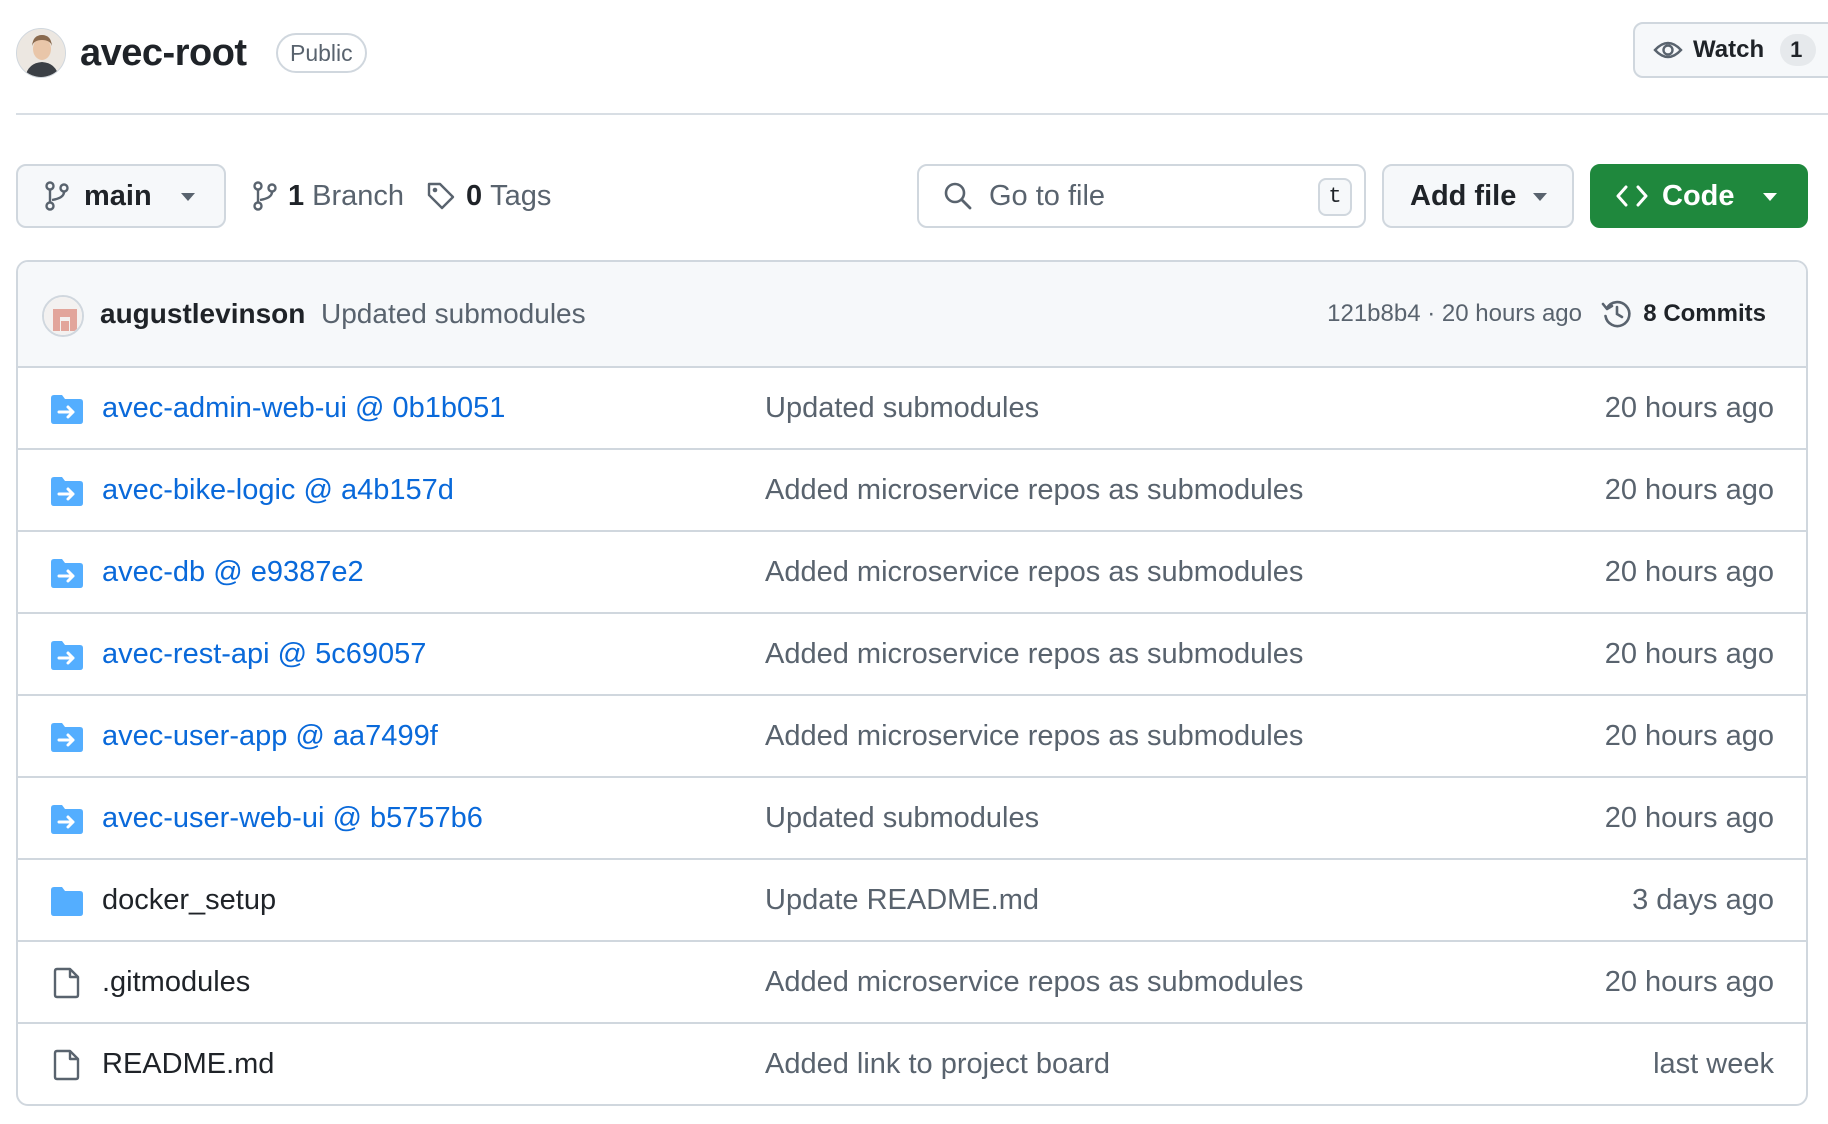 The image size is (1828, 1124). What do you see at coordinates (1704, 313) in the screenshot?
I see `commits-count-label: 8 Commits` at bounding box center [1704, 313].